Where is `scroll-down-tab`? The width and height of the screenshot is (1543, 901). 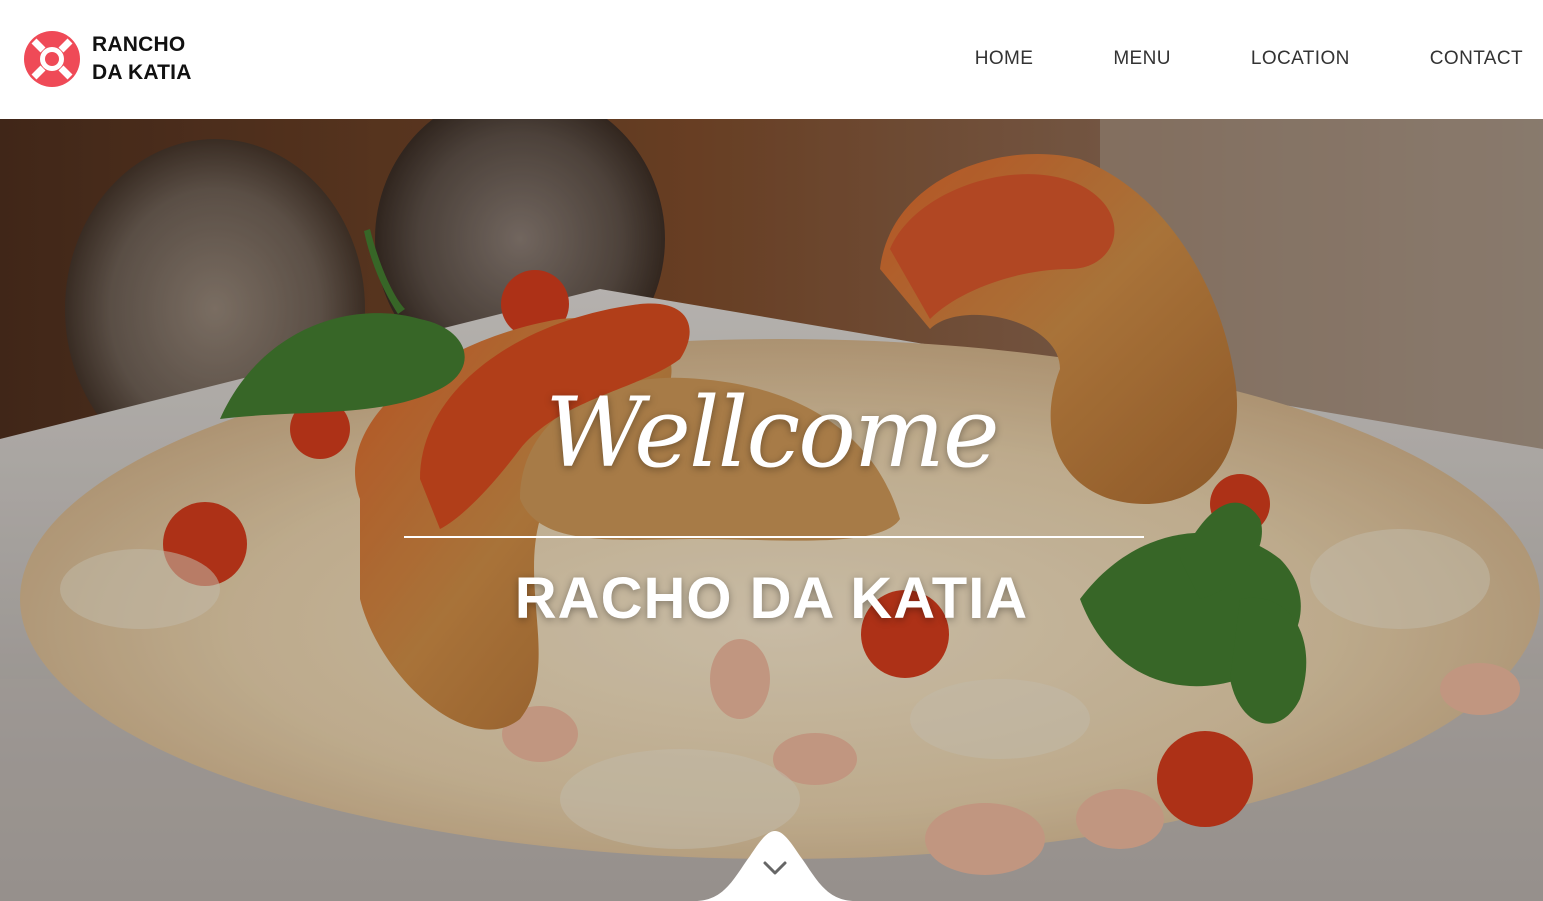 scroll-down-tab is located at coordinates (775, 866).